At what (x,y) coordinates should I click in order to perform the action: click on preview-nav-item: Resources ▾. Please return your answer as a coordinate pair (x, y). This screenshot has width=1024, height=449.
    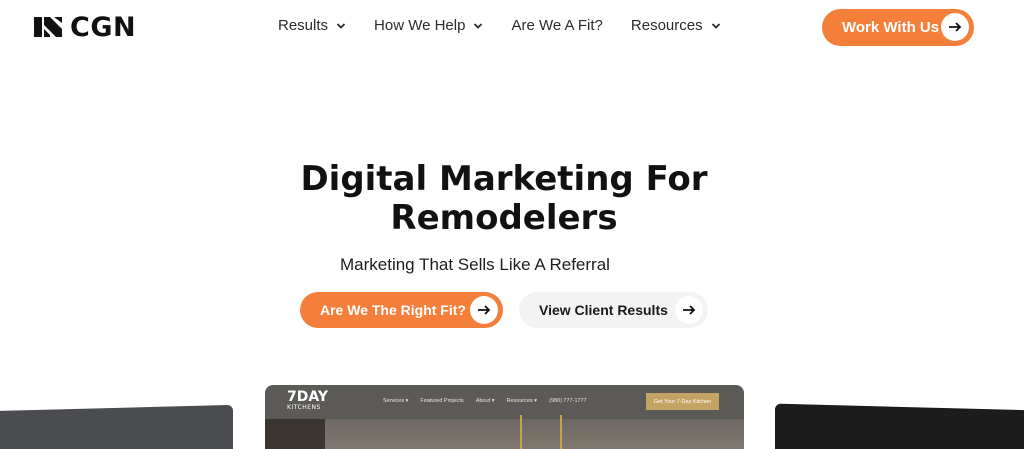
    Looking at the image, I should click on (522, 401).